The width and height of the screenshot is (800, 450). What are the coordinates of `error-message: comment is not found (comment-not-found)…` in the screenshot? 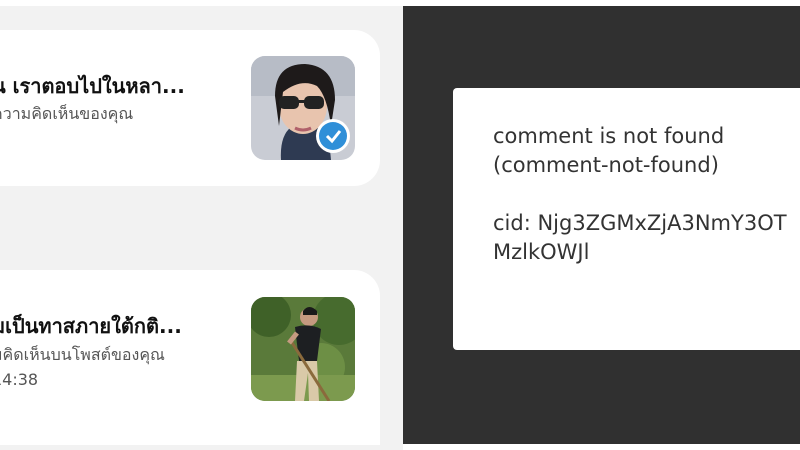 It's located at (640, 194).